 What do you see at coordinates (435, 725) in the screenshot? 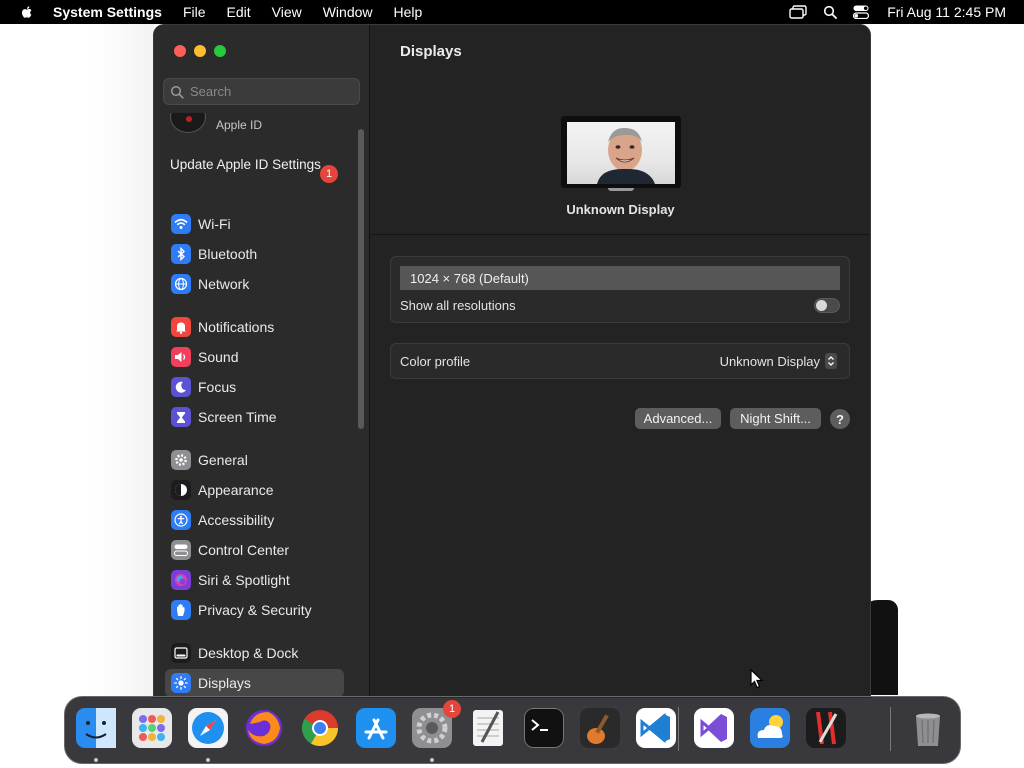
I see `system-settings-icon: 1` at bounding box center [435, 725].